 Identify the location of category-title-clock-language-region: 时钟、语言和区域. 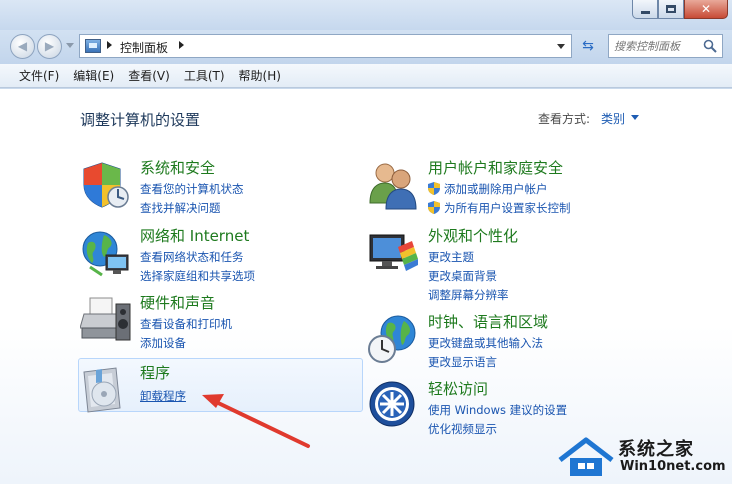
(488, 321).